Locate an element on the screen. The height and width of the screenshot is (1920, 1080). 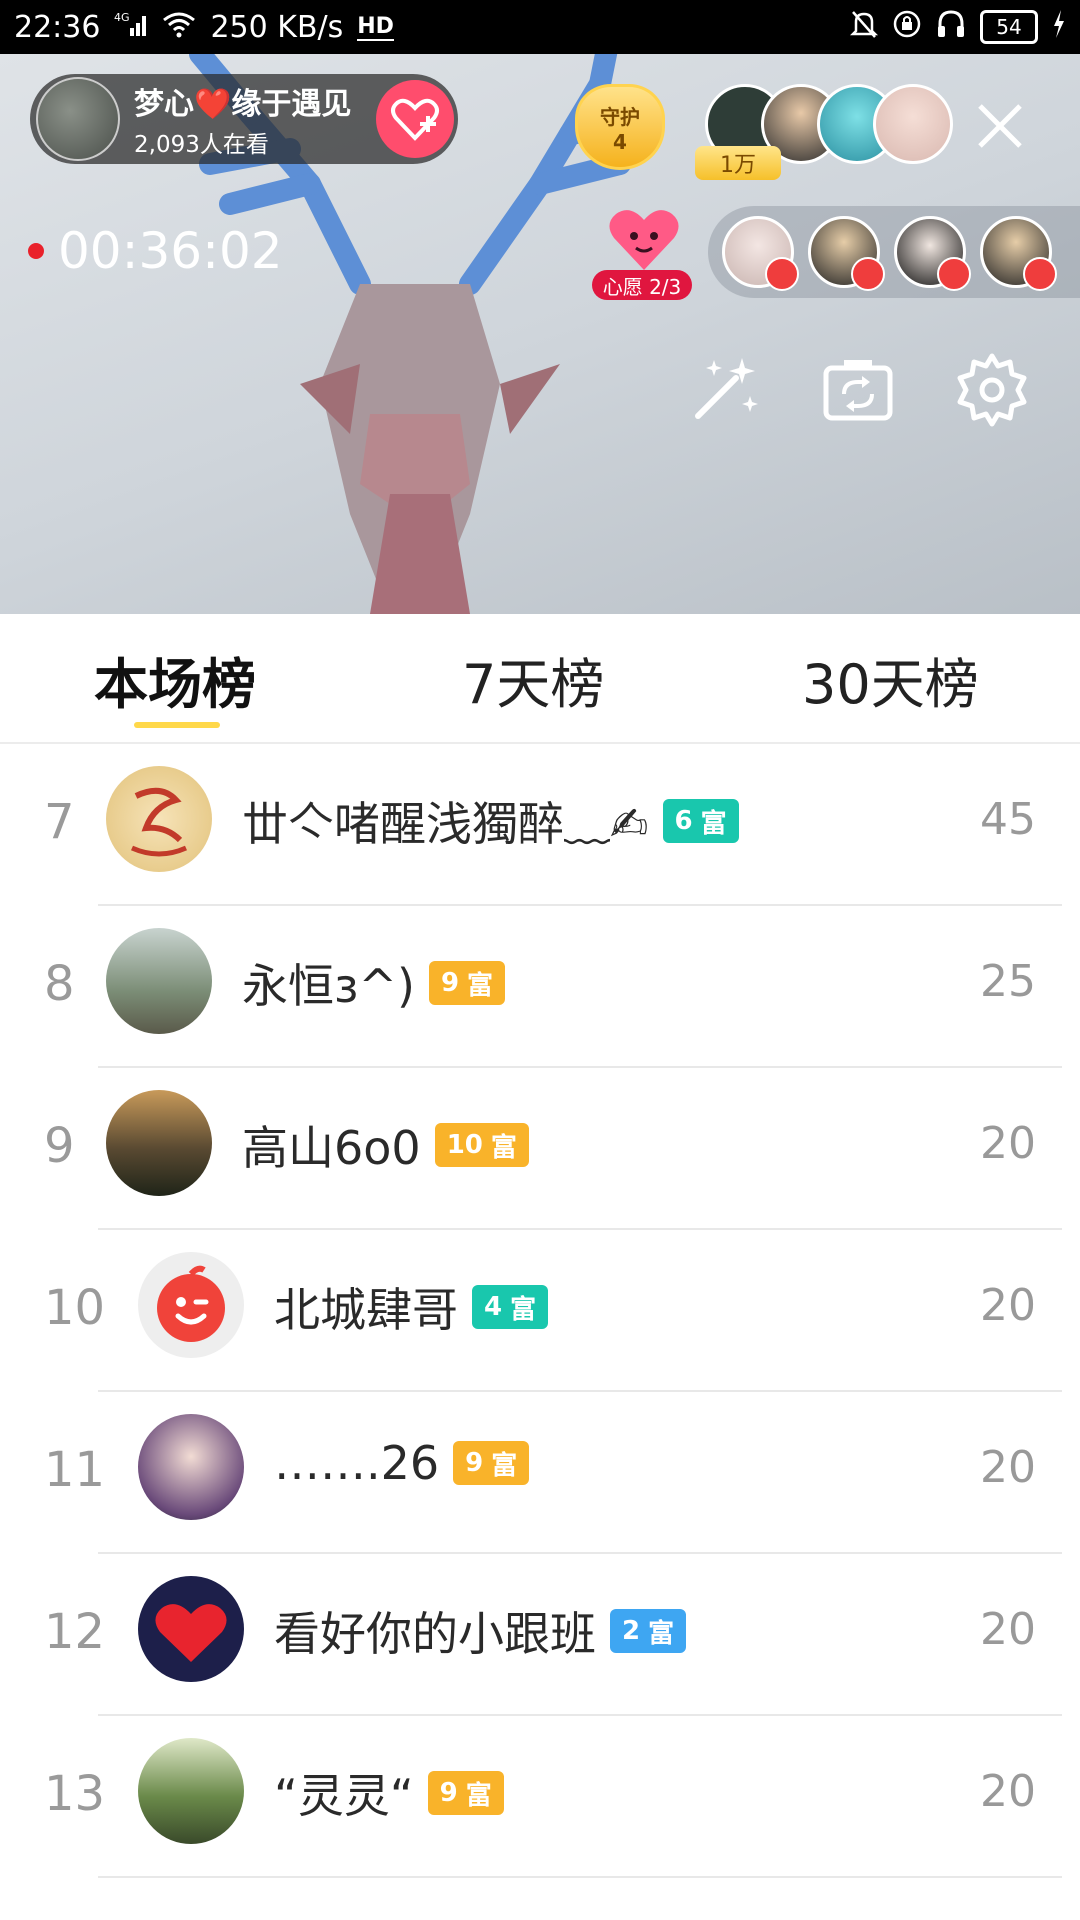
badge-level: 10 is located at coordinates (464, 1145).